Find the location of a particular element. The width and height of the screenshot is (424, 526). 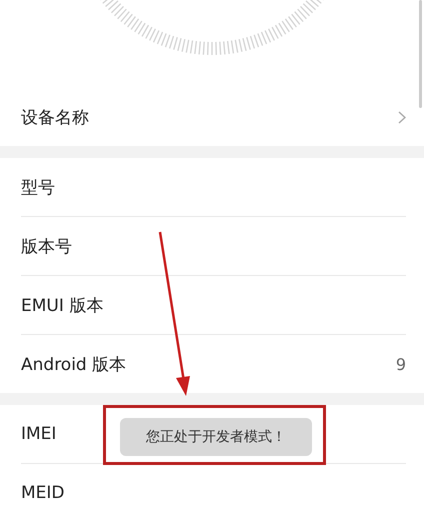

setting-label: MEID is located at coordinates (43, 493).